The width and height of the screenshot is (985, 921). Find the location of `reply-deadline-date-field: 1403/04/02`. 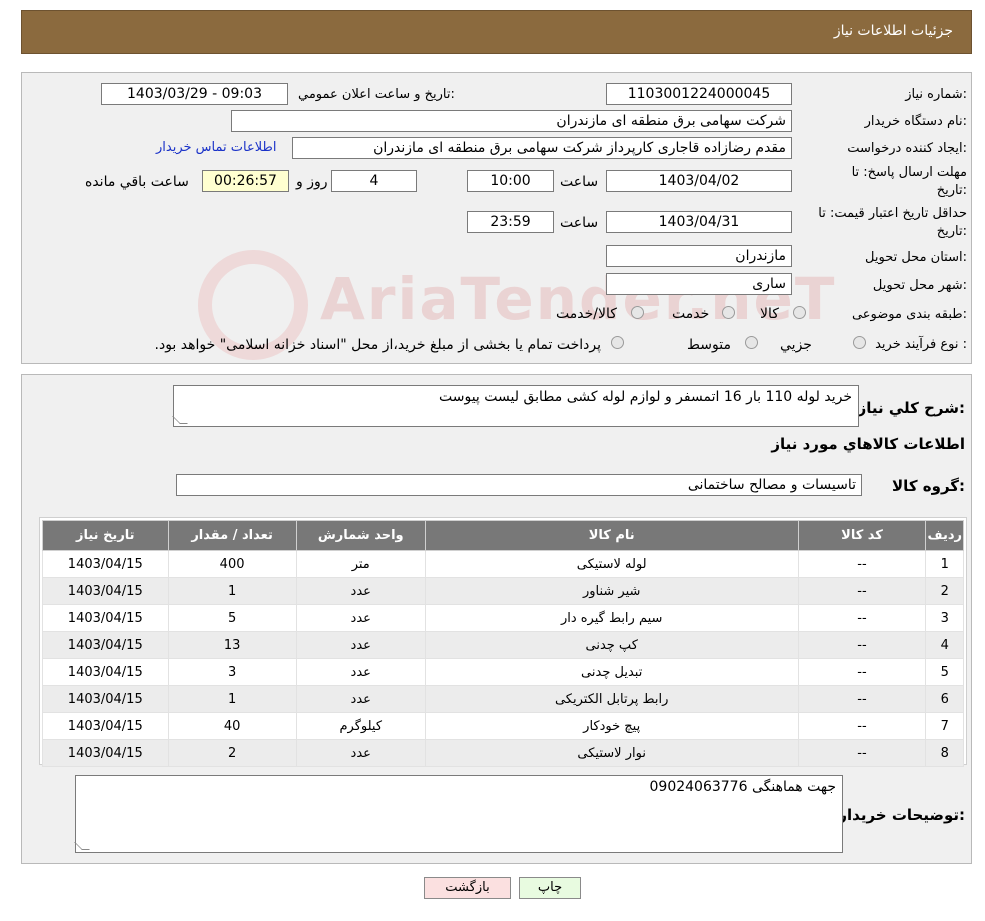

reply-deadline-date-field: 1403/04/02 is located at coordinates (699, 181).